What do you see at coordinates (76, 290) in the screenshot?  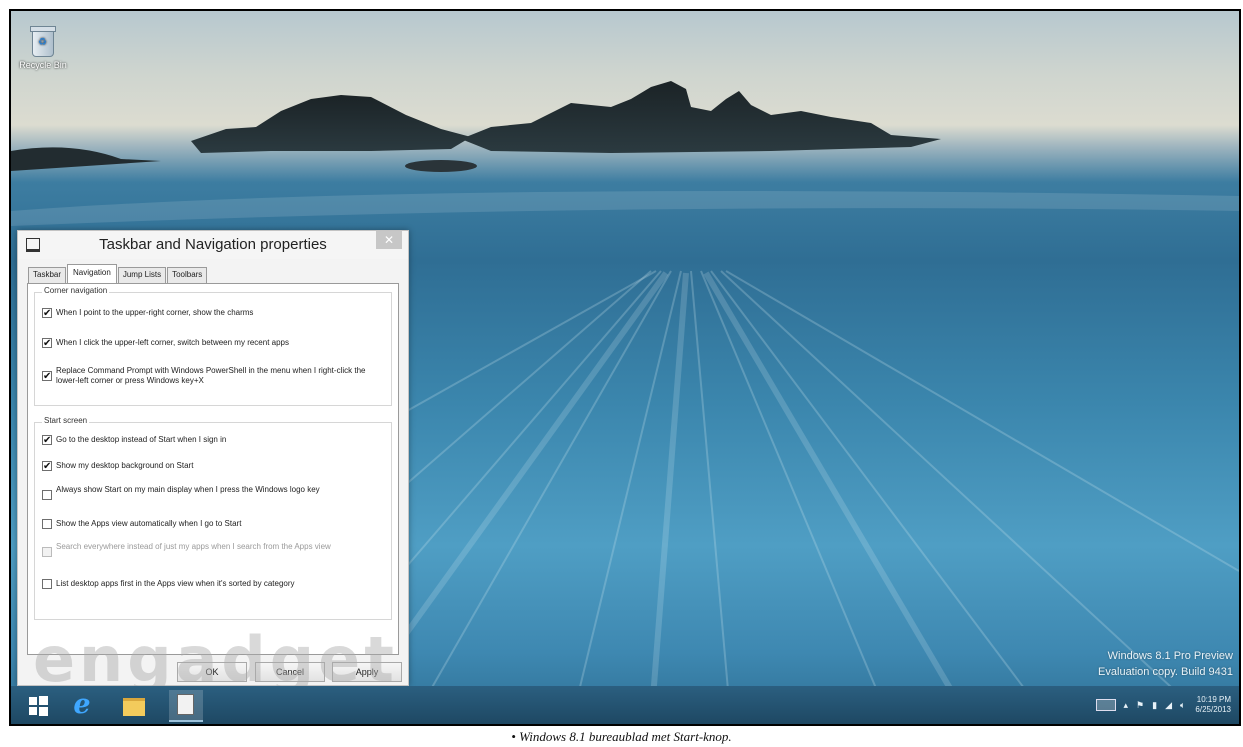 I see `corner-navigation-legend: Corner navigation` at bounding box center [76, 290].